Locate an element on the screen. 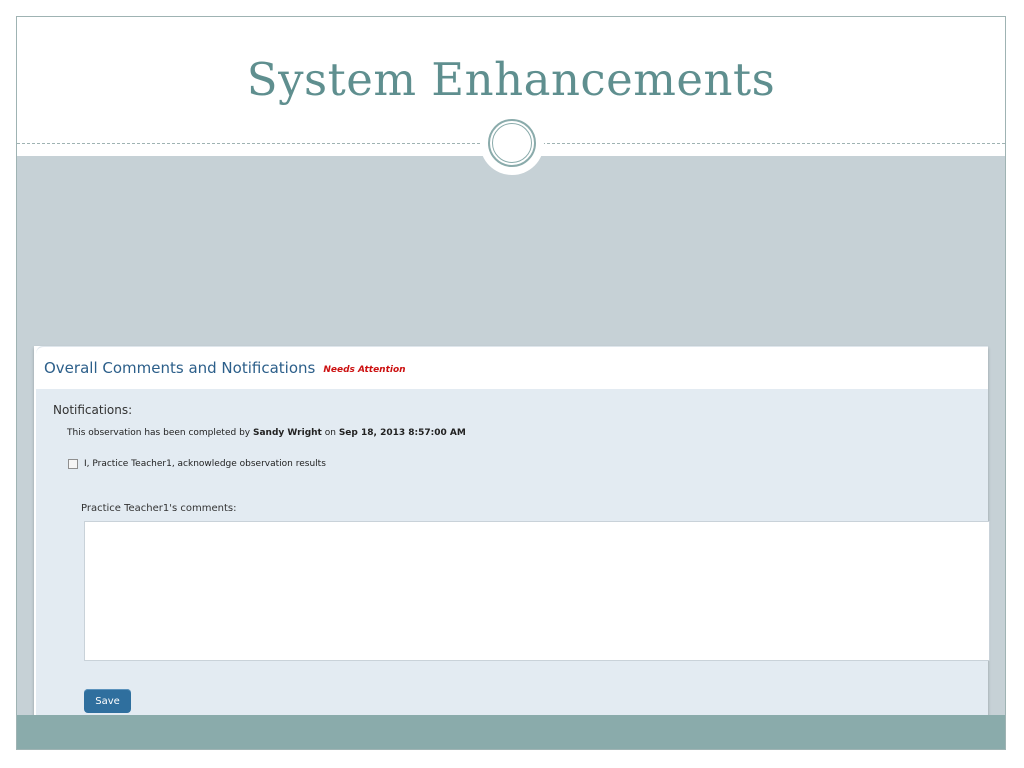  footer-band is located at coordinates (511, 732).